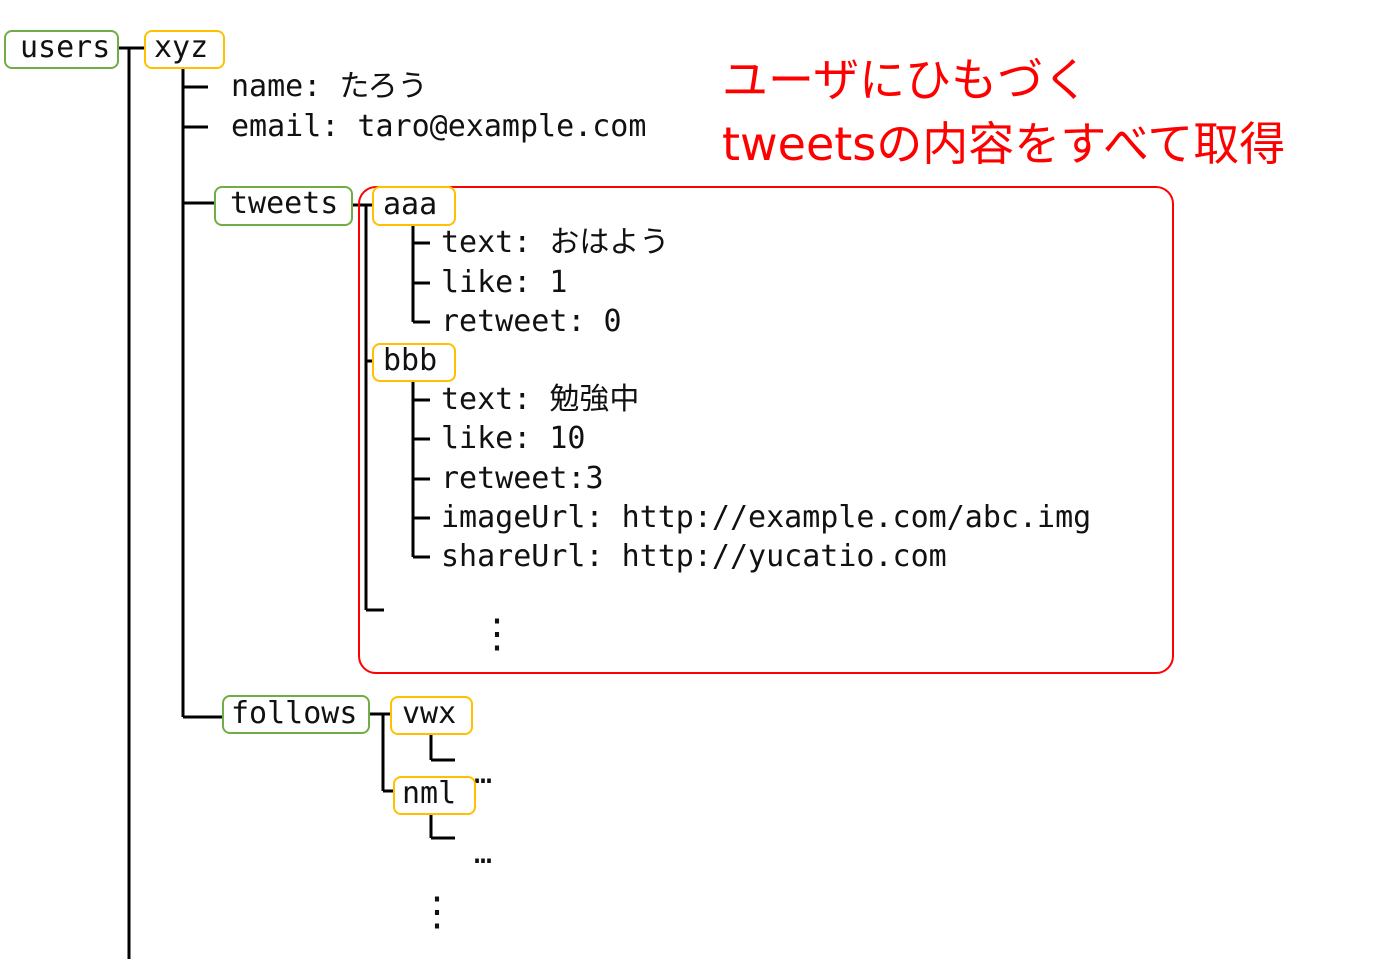  Describe the element at coordinates (284, 203) in the screenshot. I see `tweets-label: tweets` at that location.